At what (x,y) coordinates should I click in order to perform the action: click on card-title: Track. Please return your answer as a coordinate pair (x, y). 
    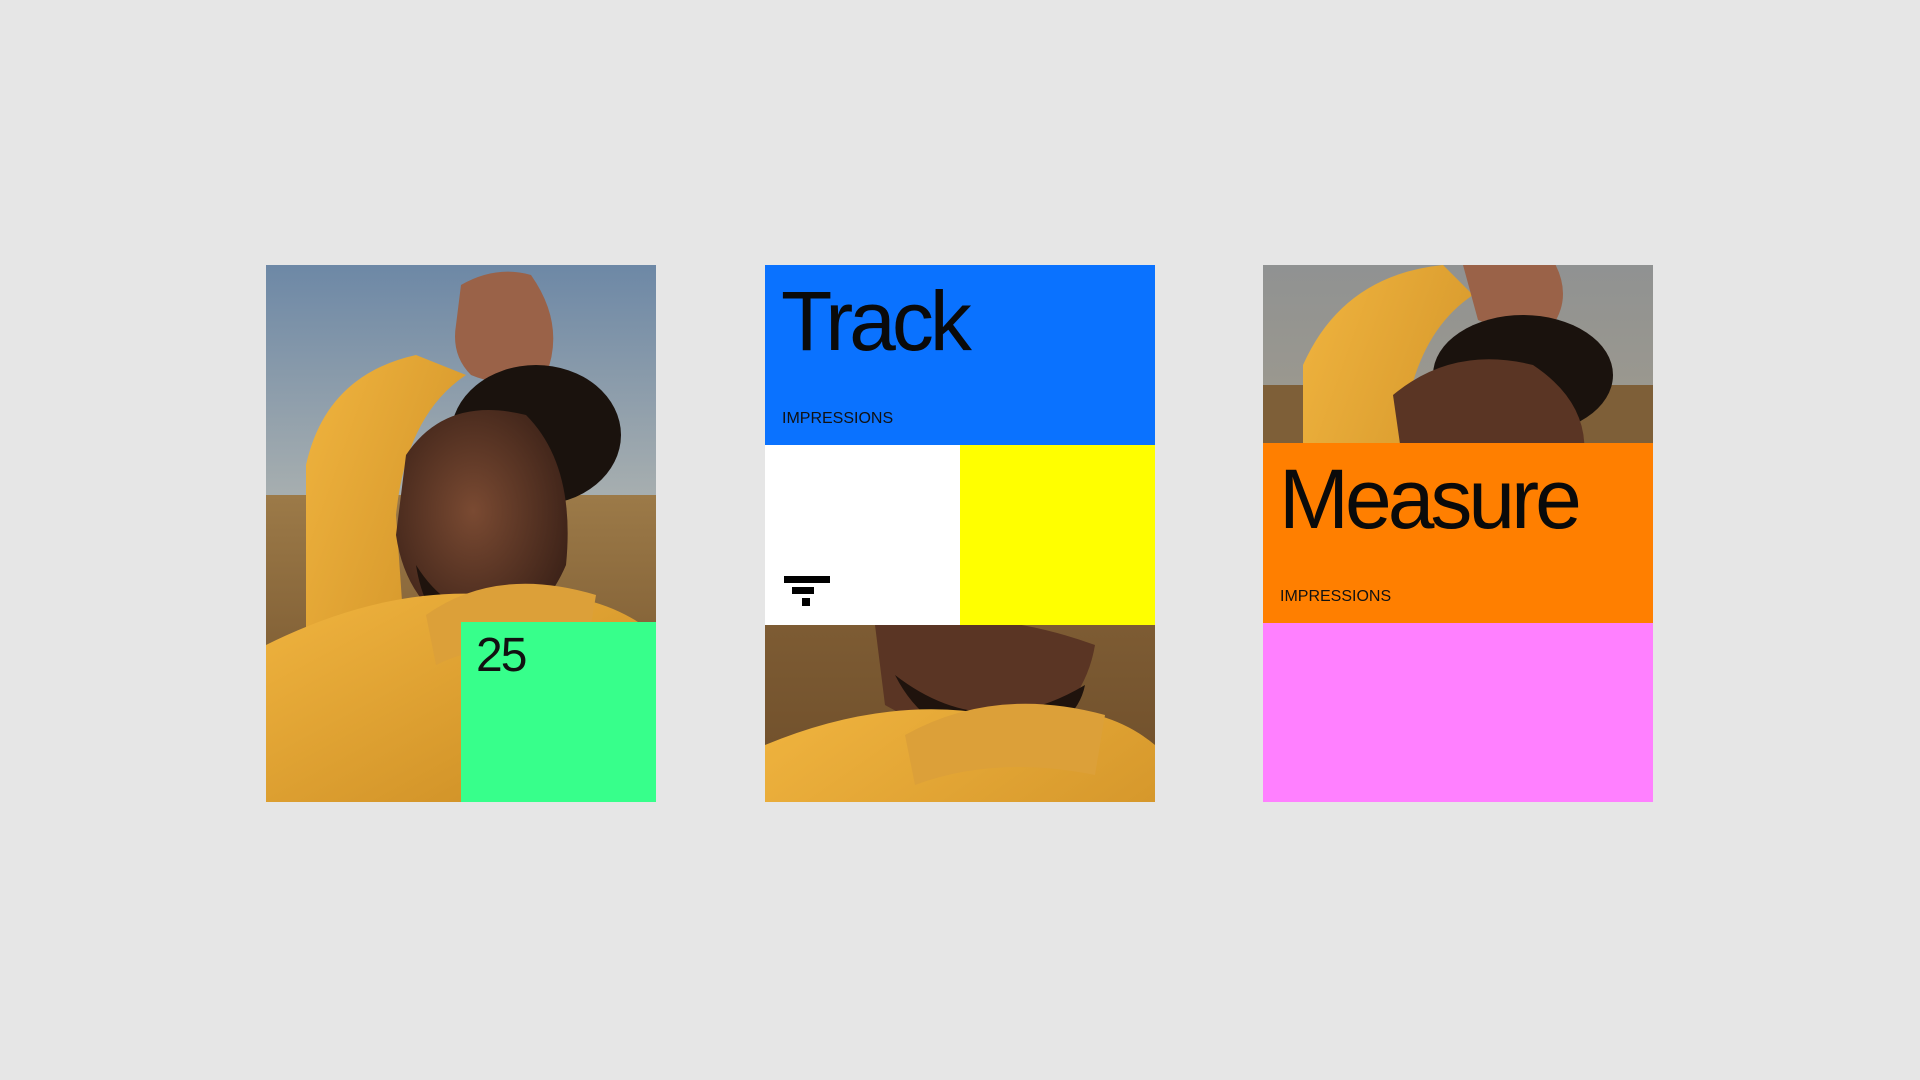
    Looking at the image, I should click on (876, 321).